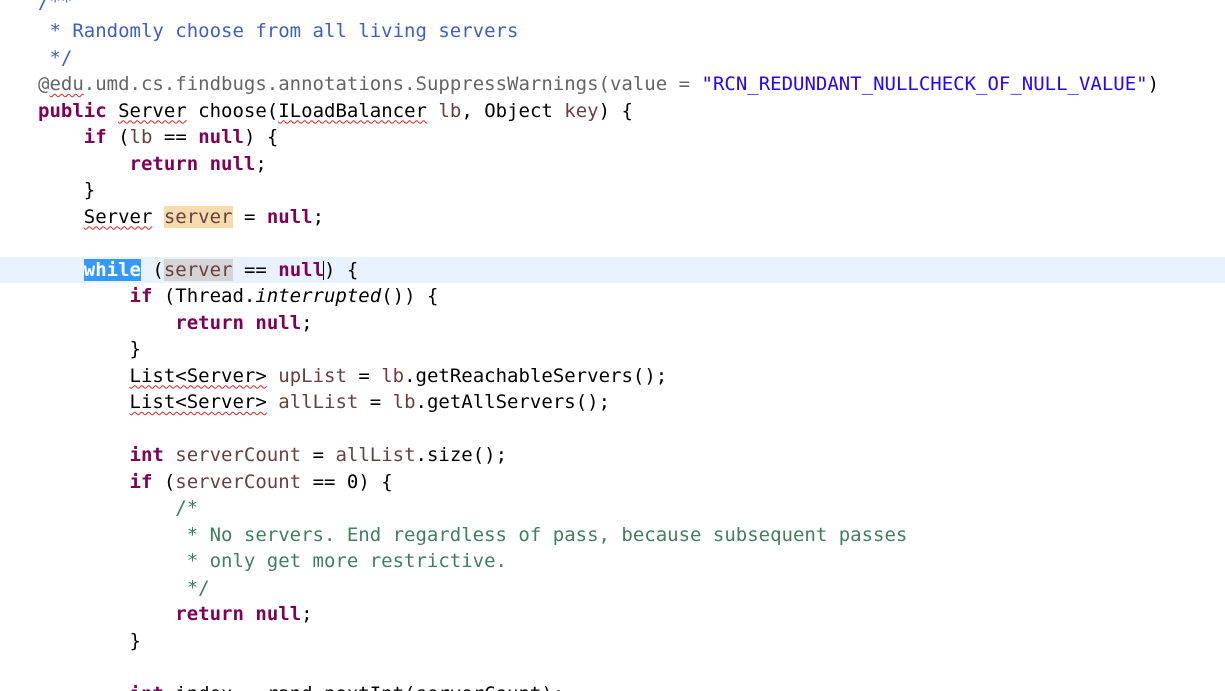 The image size is (1225, 691). Describe the element at coordinates (612, 686) in the screenshot. I see `code-line: int index = rand.nextInt(serverCount);` at that location.